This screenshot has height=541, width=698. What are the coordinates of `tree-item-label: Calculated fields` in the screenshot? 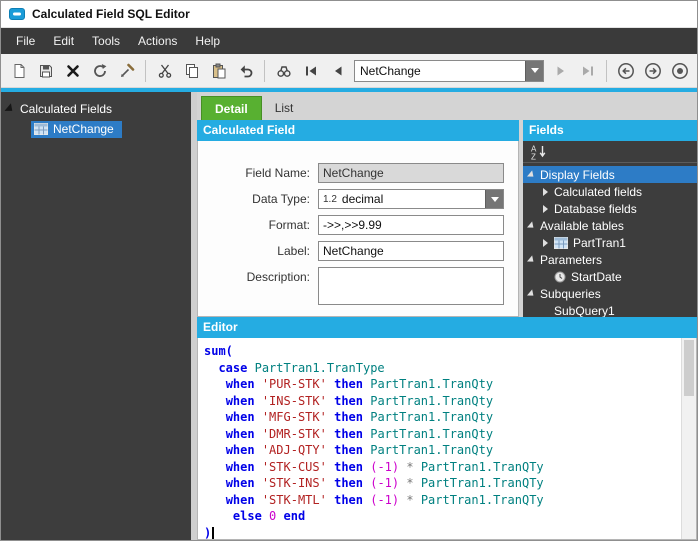 It's located at (598, 191).